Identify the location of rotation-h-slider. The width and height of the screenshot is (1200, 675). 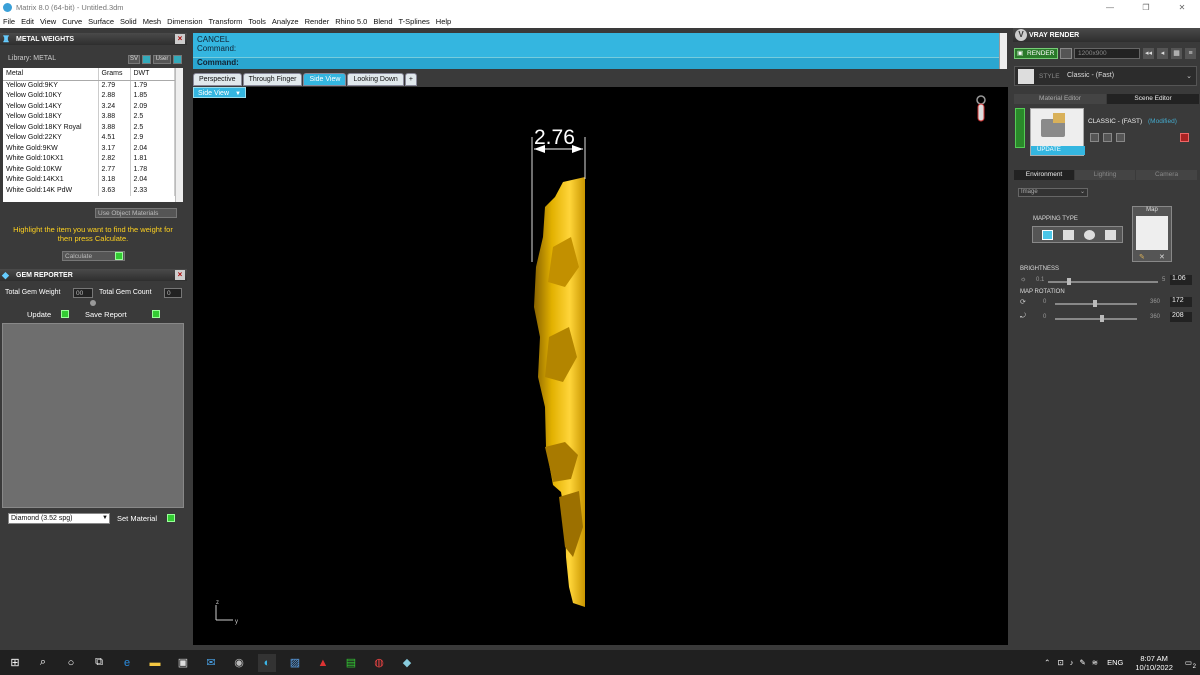
(1096, 303).